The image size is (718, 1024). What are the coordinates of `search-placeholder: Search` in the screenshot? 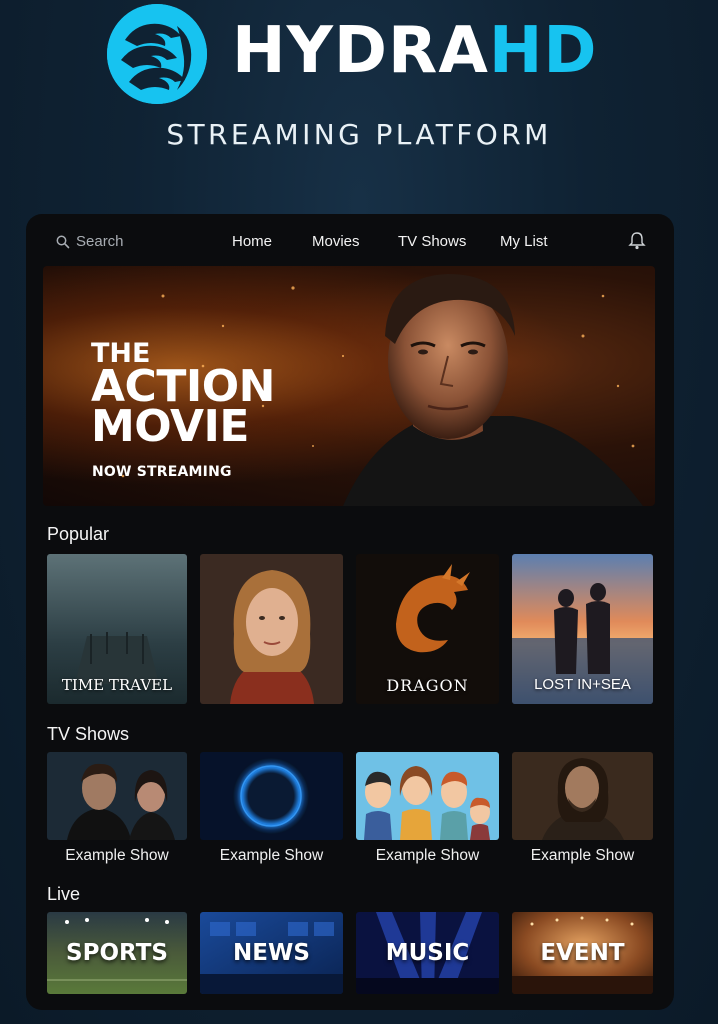 It's located at (100, 241).